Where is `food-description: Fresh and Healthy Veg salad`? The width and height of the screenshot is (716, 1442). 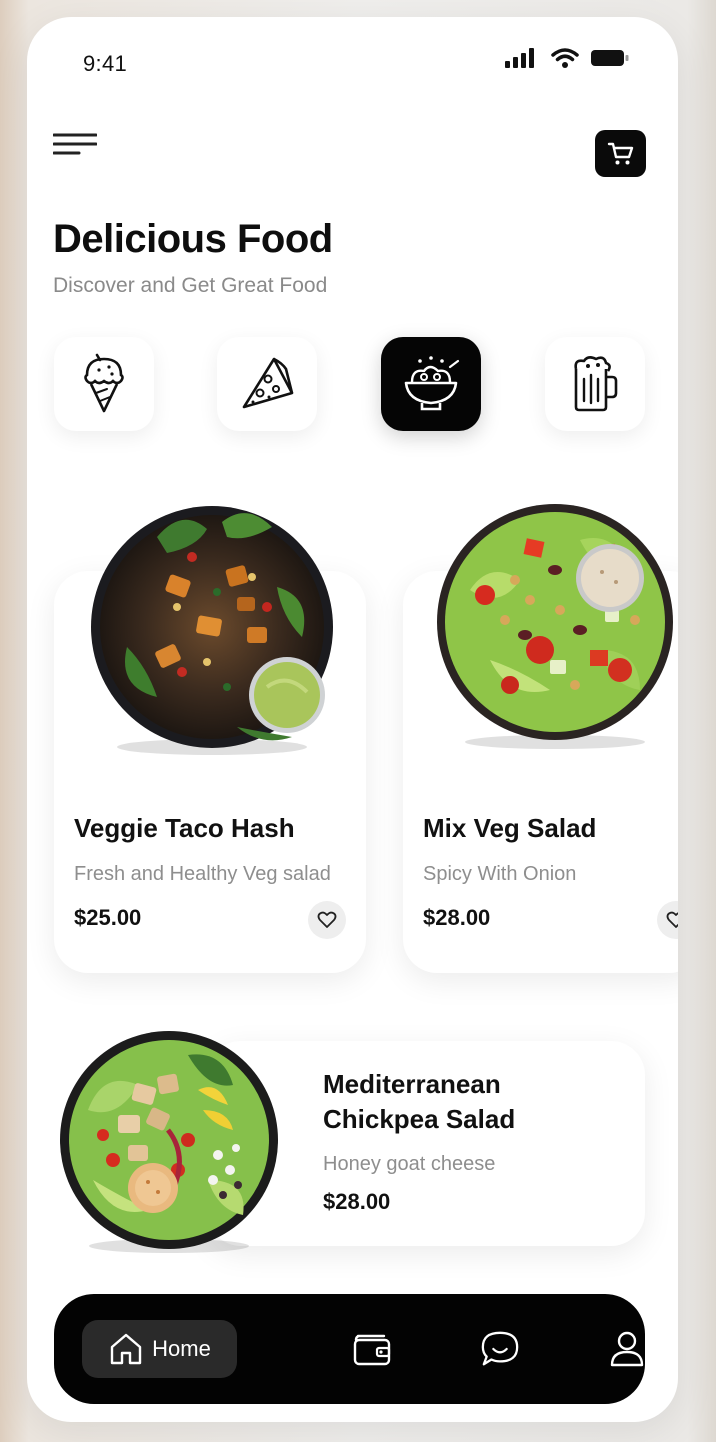 food-description: Fresh and Healthy Veg salad is located at coordinates (202, 874).